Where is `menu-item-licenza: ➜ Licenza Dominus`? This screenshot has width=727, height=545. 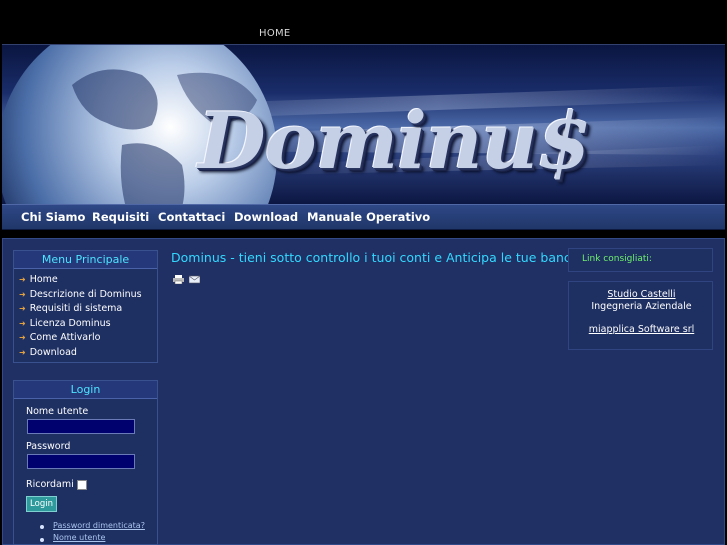
menu-item-licenza: ➜ Licenza Dominus is located at coordinates (65, 324).